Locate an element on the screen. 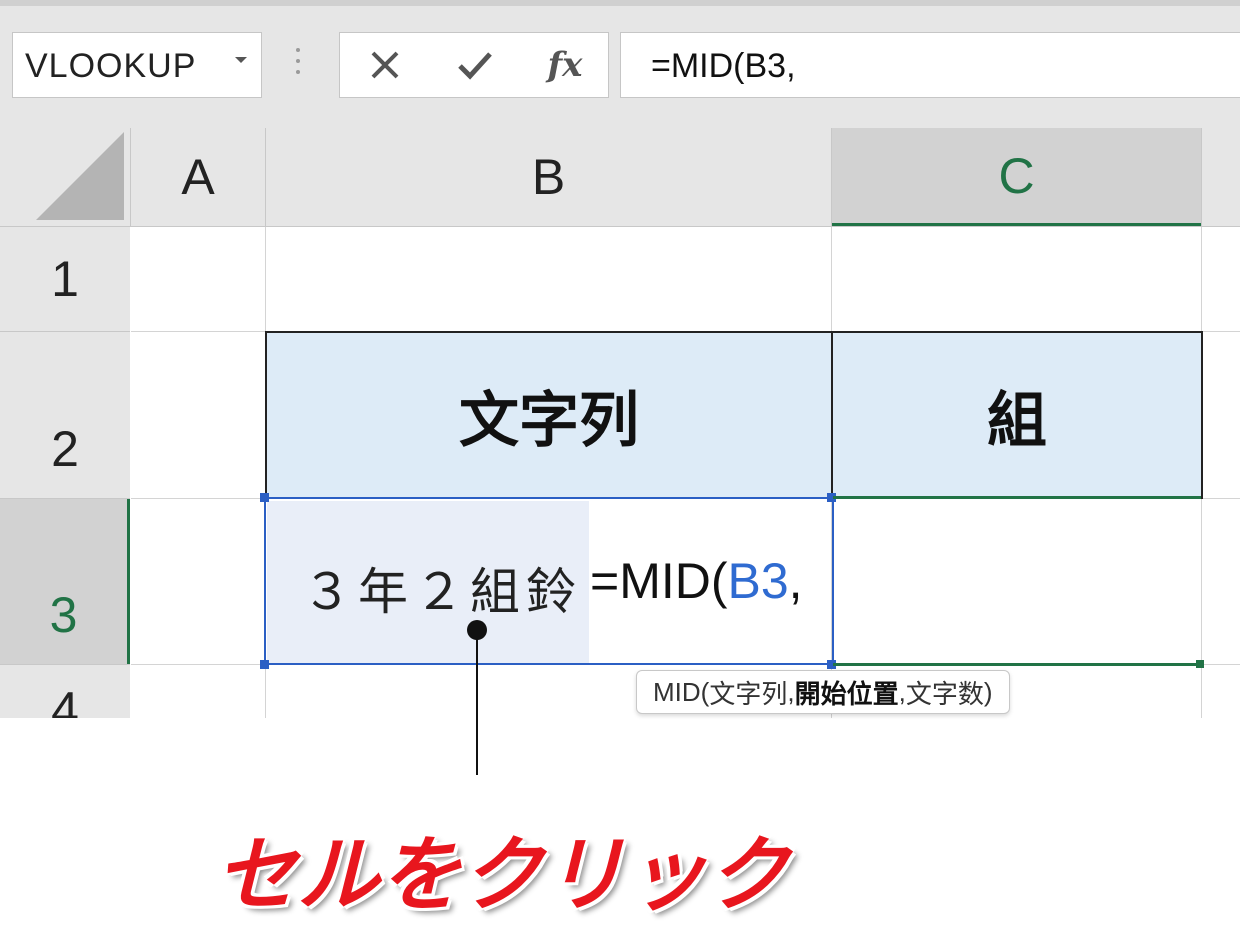 The height and width of the screenshot is (927, 1240). insert-function-button: fx is located at coordinates (565, 65).